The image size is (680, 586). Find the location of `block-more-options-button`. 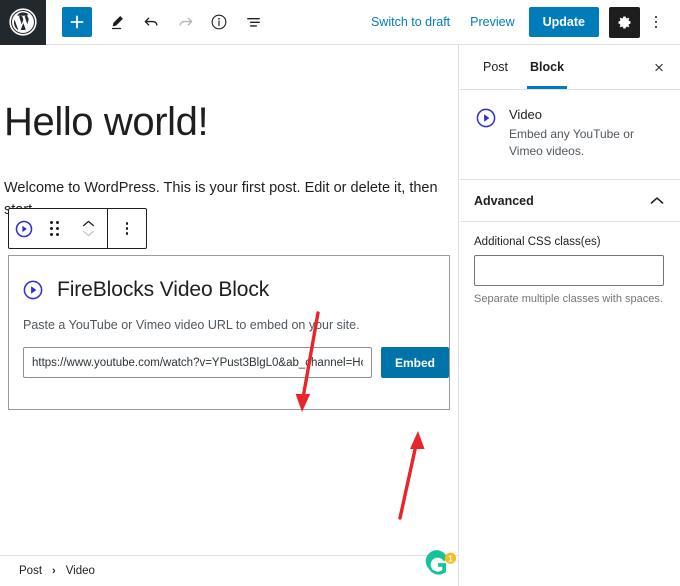

block-more-options-button is located at coordinates (127, 228).